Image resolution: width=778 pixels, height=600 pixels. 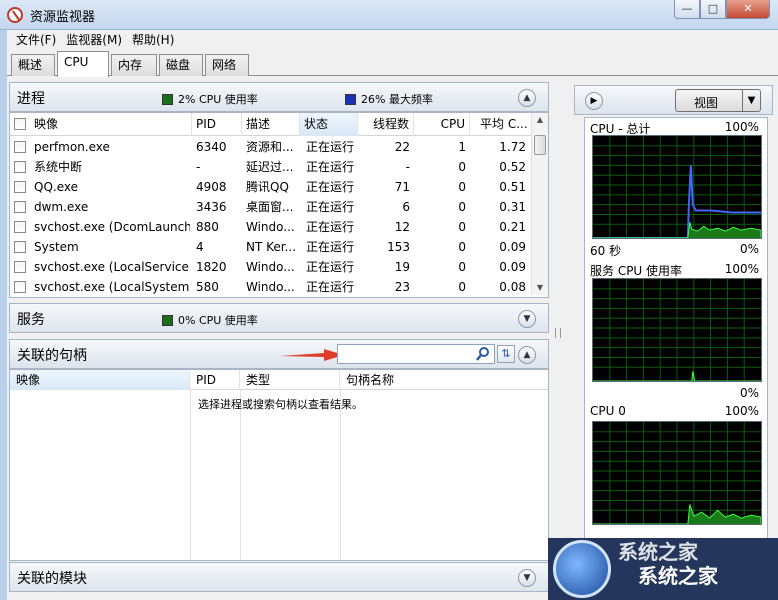 I want to click on process-scrollbar: ▲ ▼, so click(x=539, y=204).